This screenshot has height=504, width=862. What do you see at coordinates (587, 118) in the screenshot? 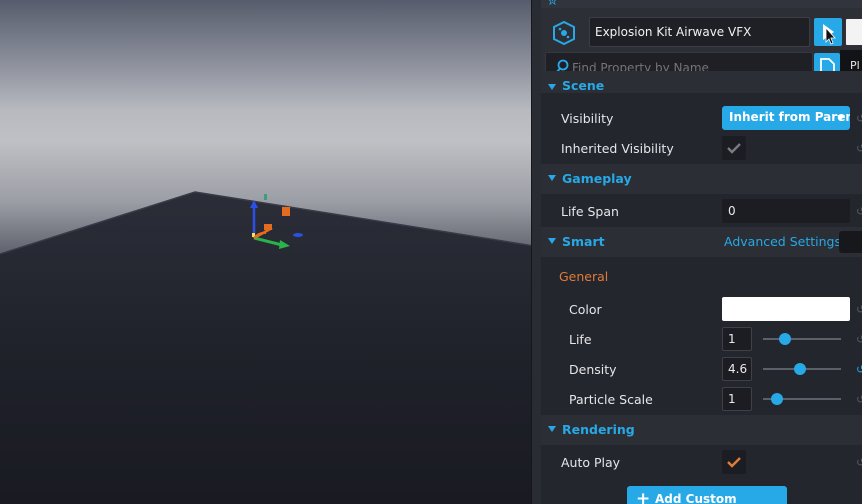
I see `property-label: Visibility` at bounding box center [587, 118].